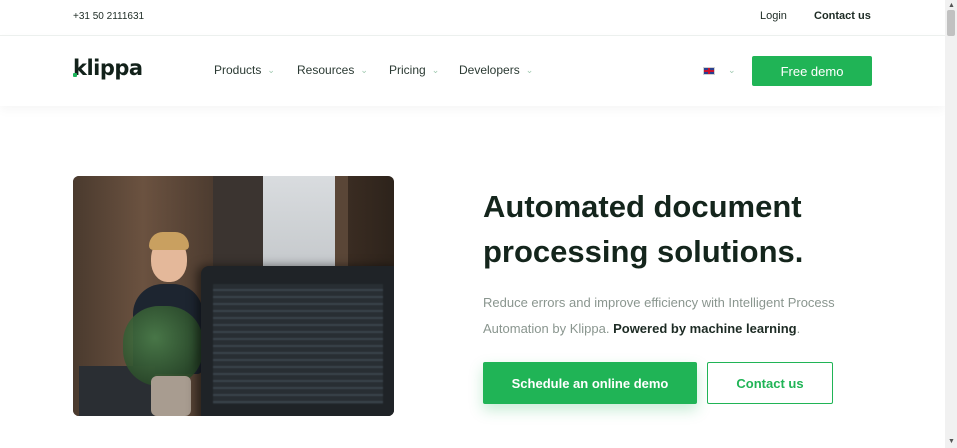 This screenshot has height=448, width=957. I want to click on headline-line-1: Automated document, so click(642, 206).